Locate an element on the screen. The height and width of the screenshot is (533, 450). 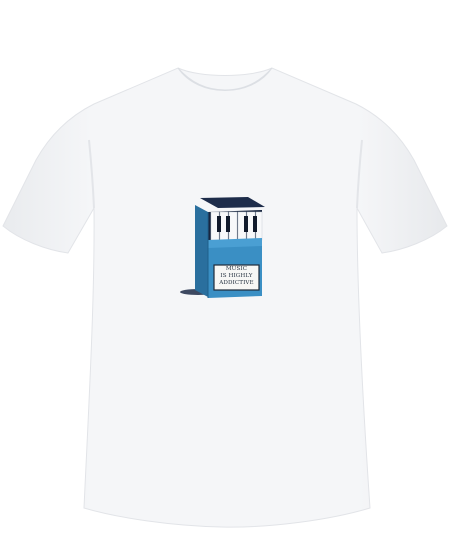
print-label: MUSIC IS HIGHLY ADDICTIVE is located at coordinates (236, 276).